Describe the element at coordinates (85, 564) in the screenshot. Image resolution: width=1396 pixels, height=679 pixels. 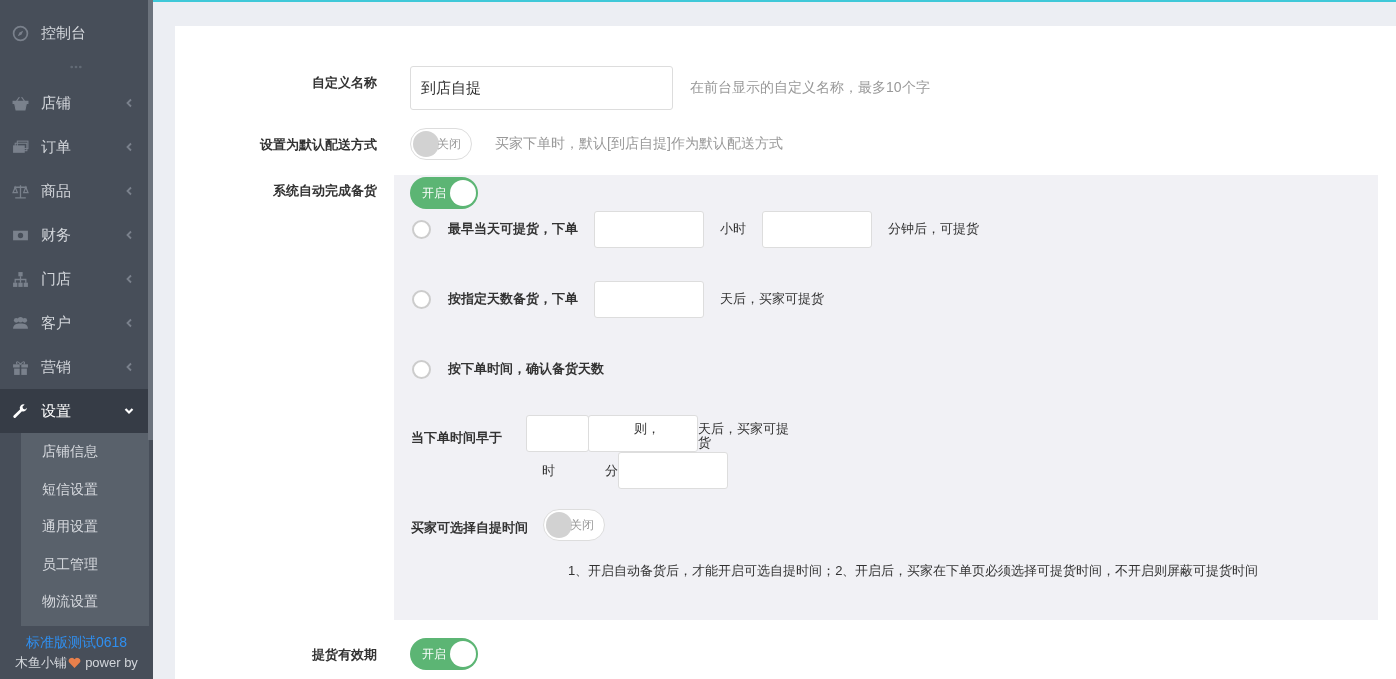
I see `submenu-item: 员工管理` at that location.